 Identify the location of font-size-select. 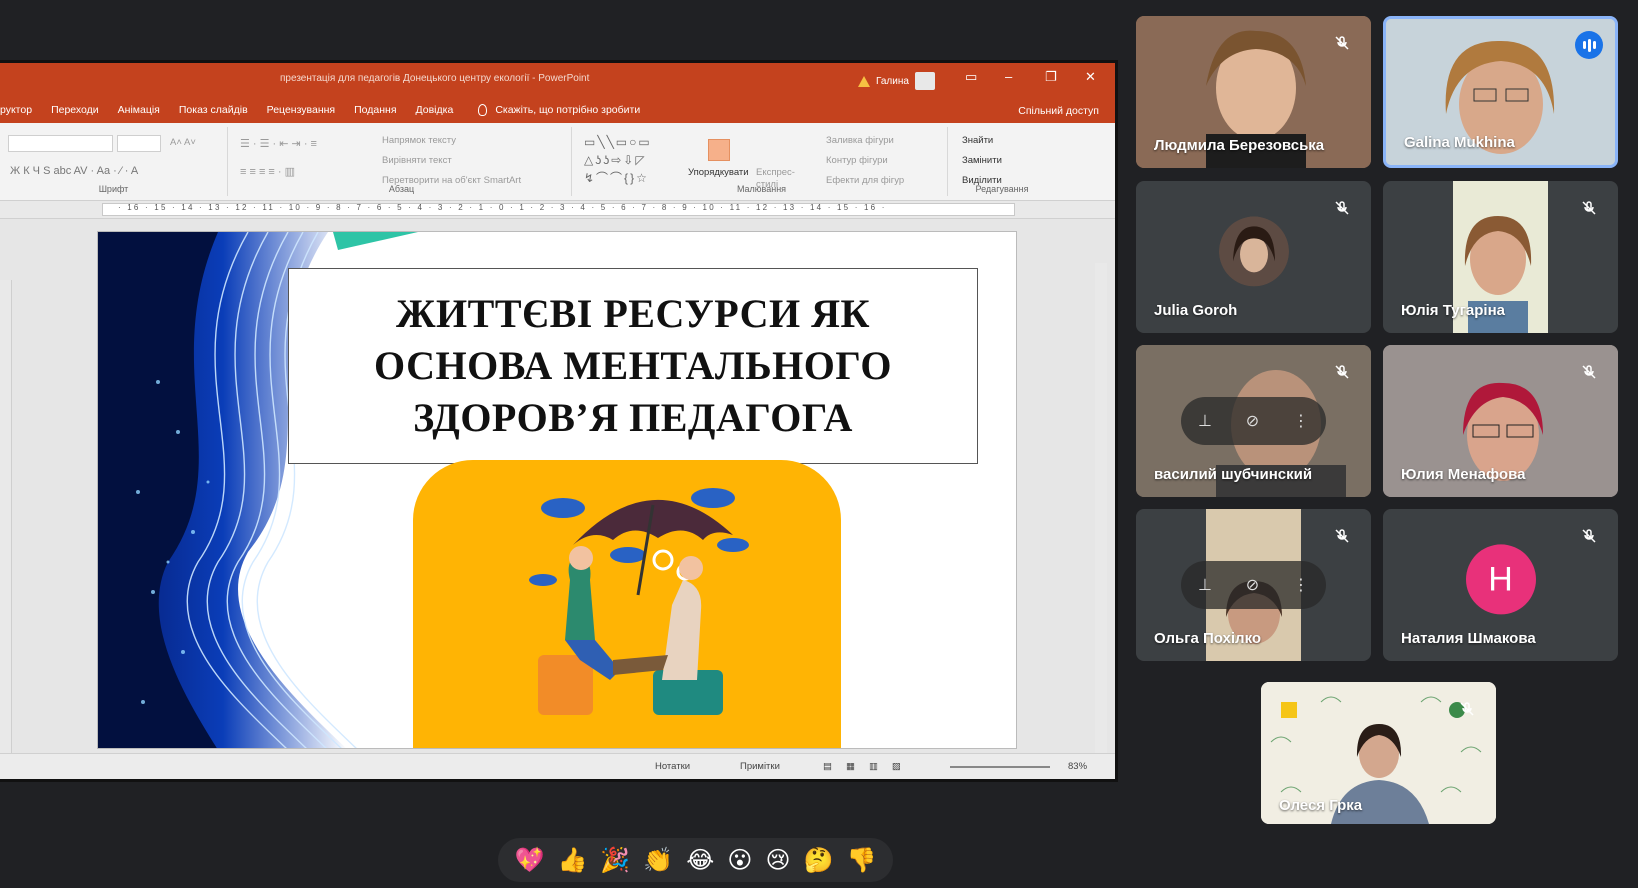
(139, 143).